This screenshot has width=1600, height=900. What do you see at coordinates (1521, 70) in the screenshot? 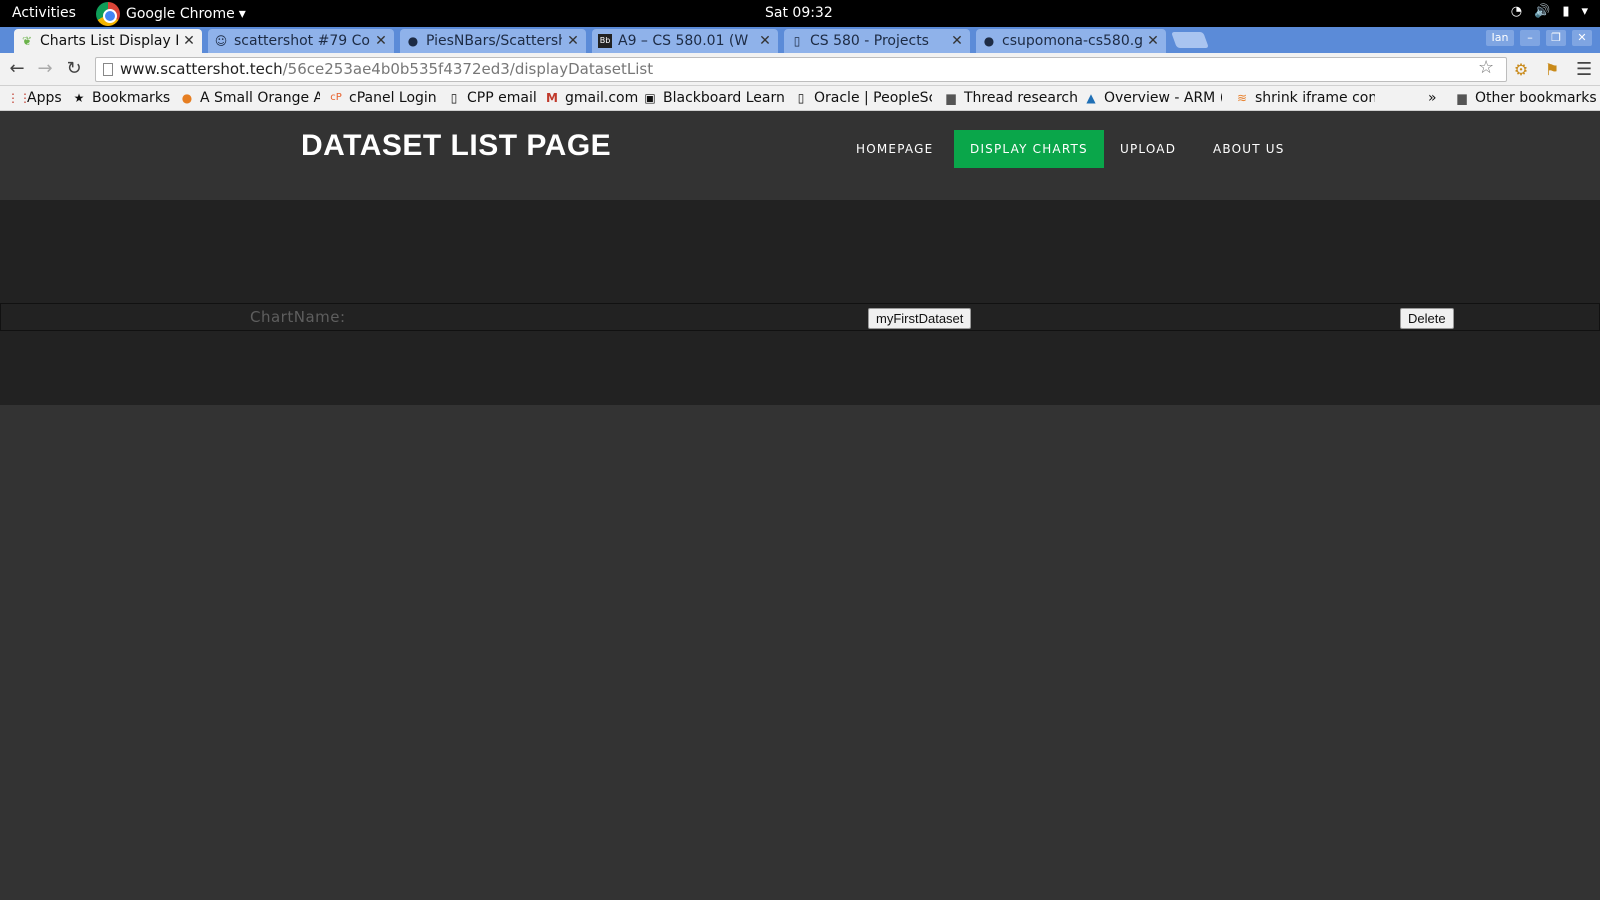
I see `extension-off-icon: ⚙` at bounding box center [1521, 70].